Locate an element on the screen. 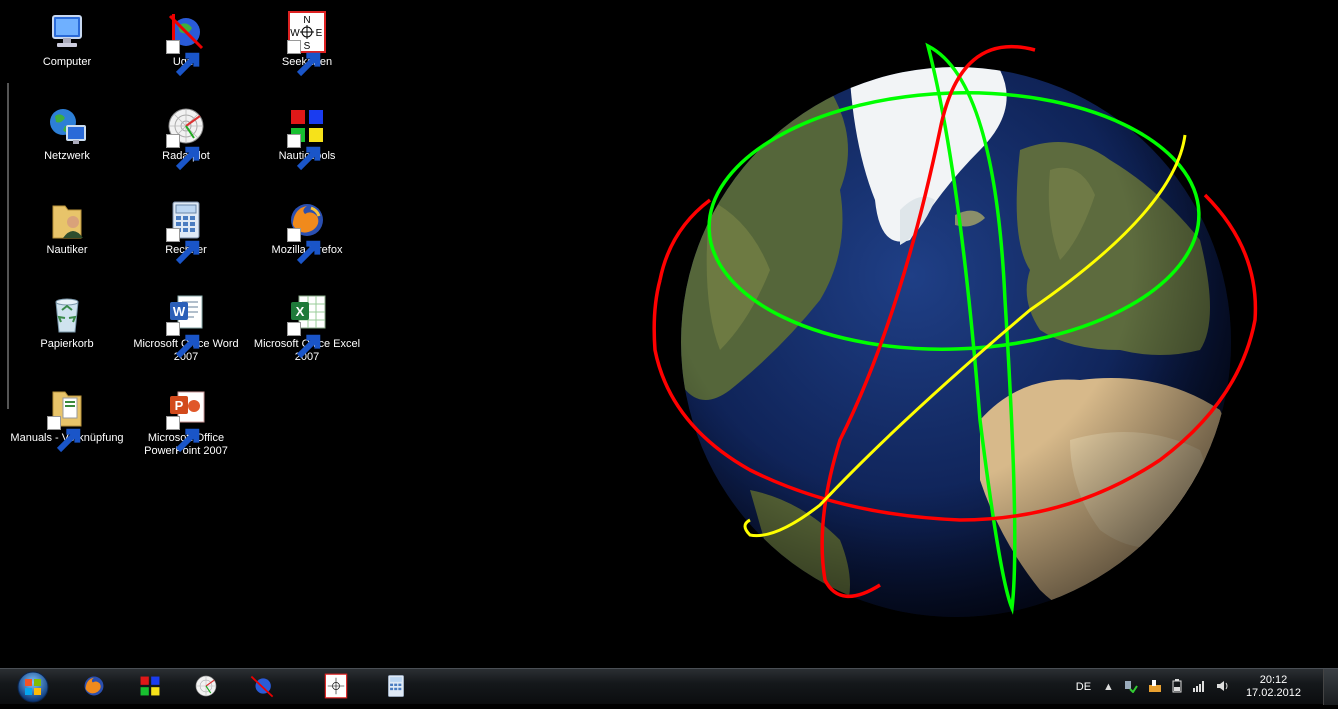 The image size is (1338, 709). windows-start-icon is located at coordinates (33, 687).